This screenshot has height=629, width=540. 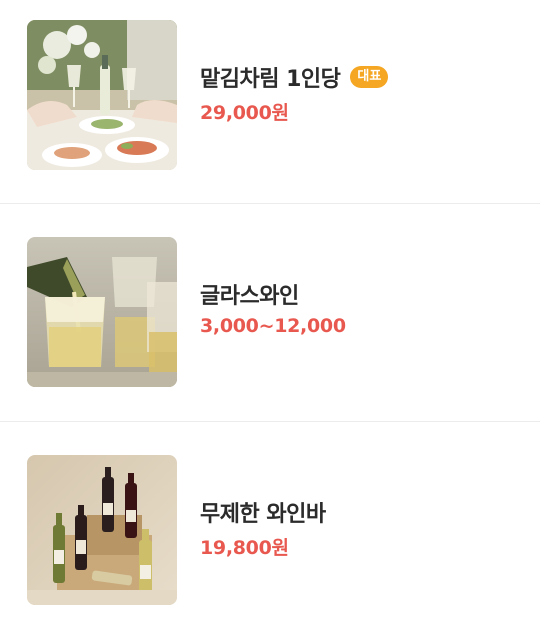 I want to click on menu-item-info: 맡김차림 1인당 대표 29,000원, so click(x=294, y=92).